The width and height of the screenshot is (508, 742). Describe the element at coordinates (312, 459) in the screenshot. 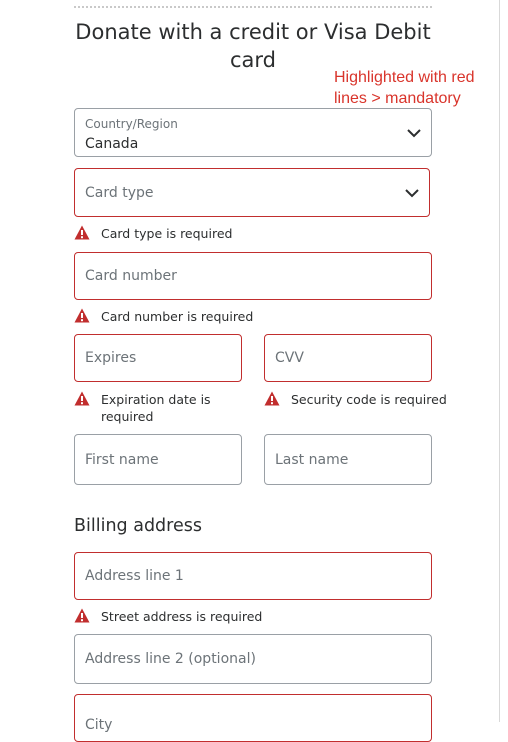

I see `last-name-placeholder: Last name` at that location.